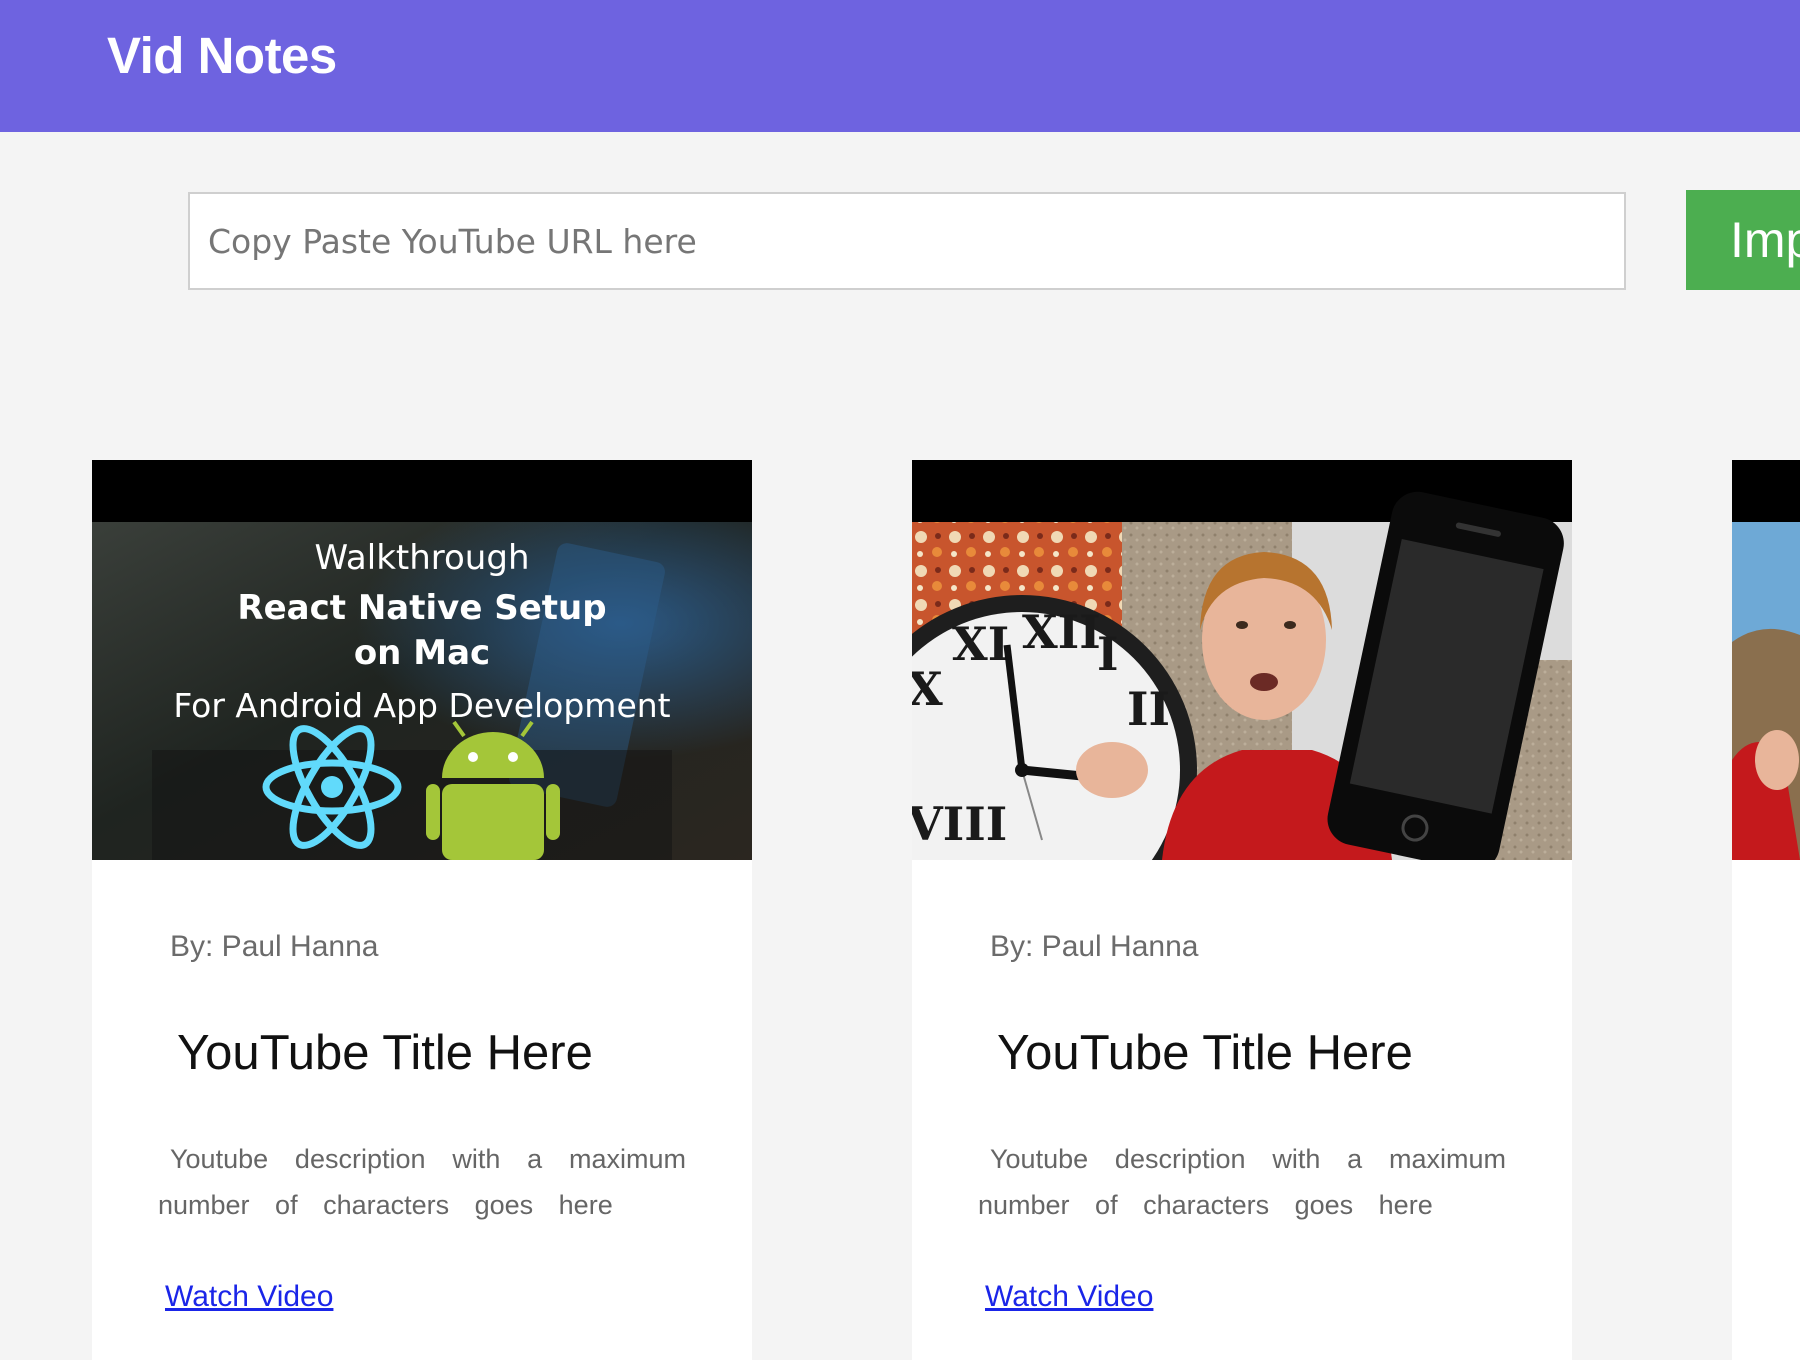 The height and width of the screenshot is (1360, 1800). What do you see at coordinates (422, 653) in the screenshot?
I see `thumbnail-caption-line: on Mac` at bounding box center [422, 653].